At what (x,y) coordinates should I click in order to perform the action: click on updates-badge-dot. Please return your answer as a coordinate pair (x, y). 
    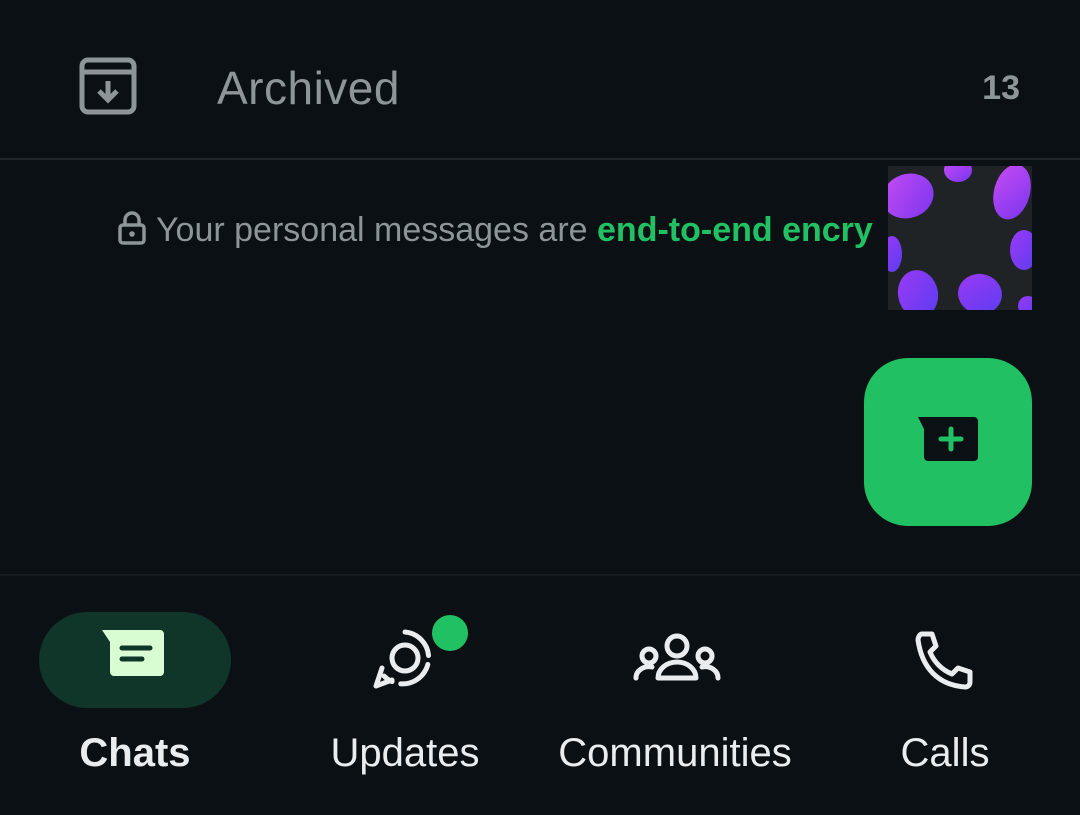
    Looking at the image, I should click on (450, 633).